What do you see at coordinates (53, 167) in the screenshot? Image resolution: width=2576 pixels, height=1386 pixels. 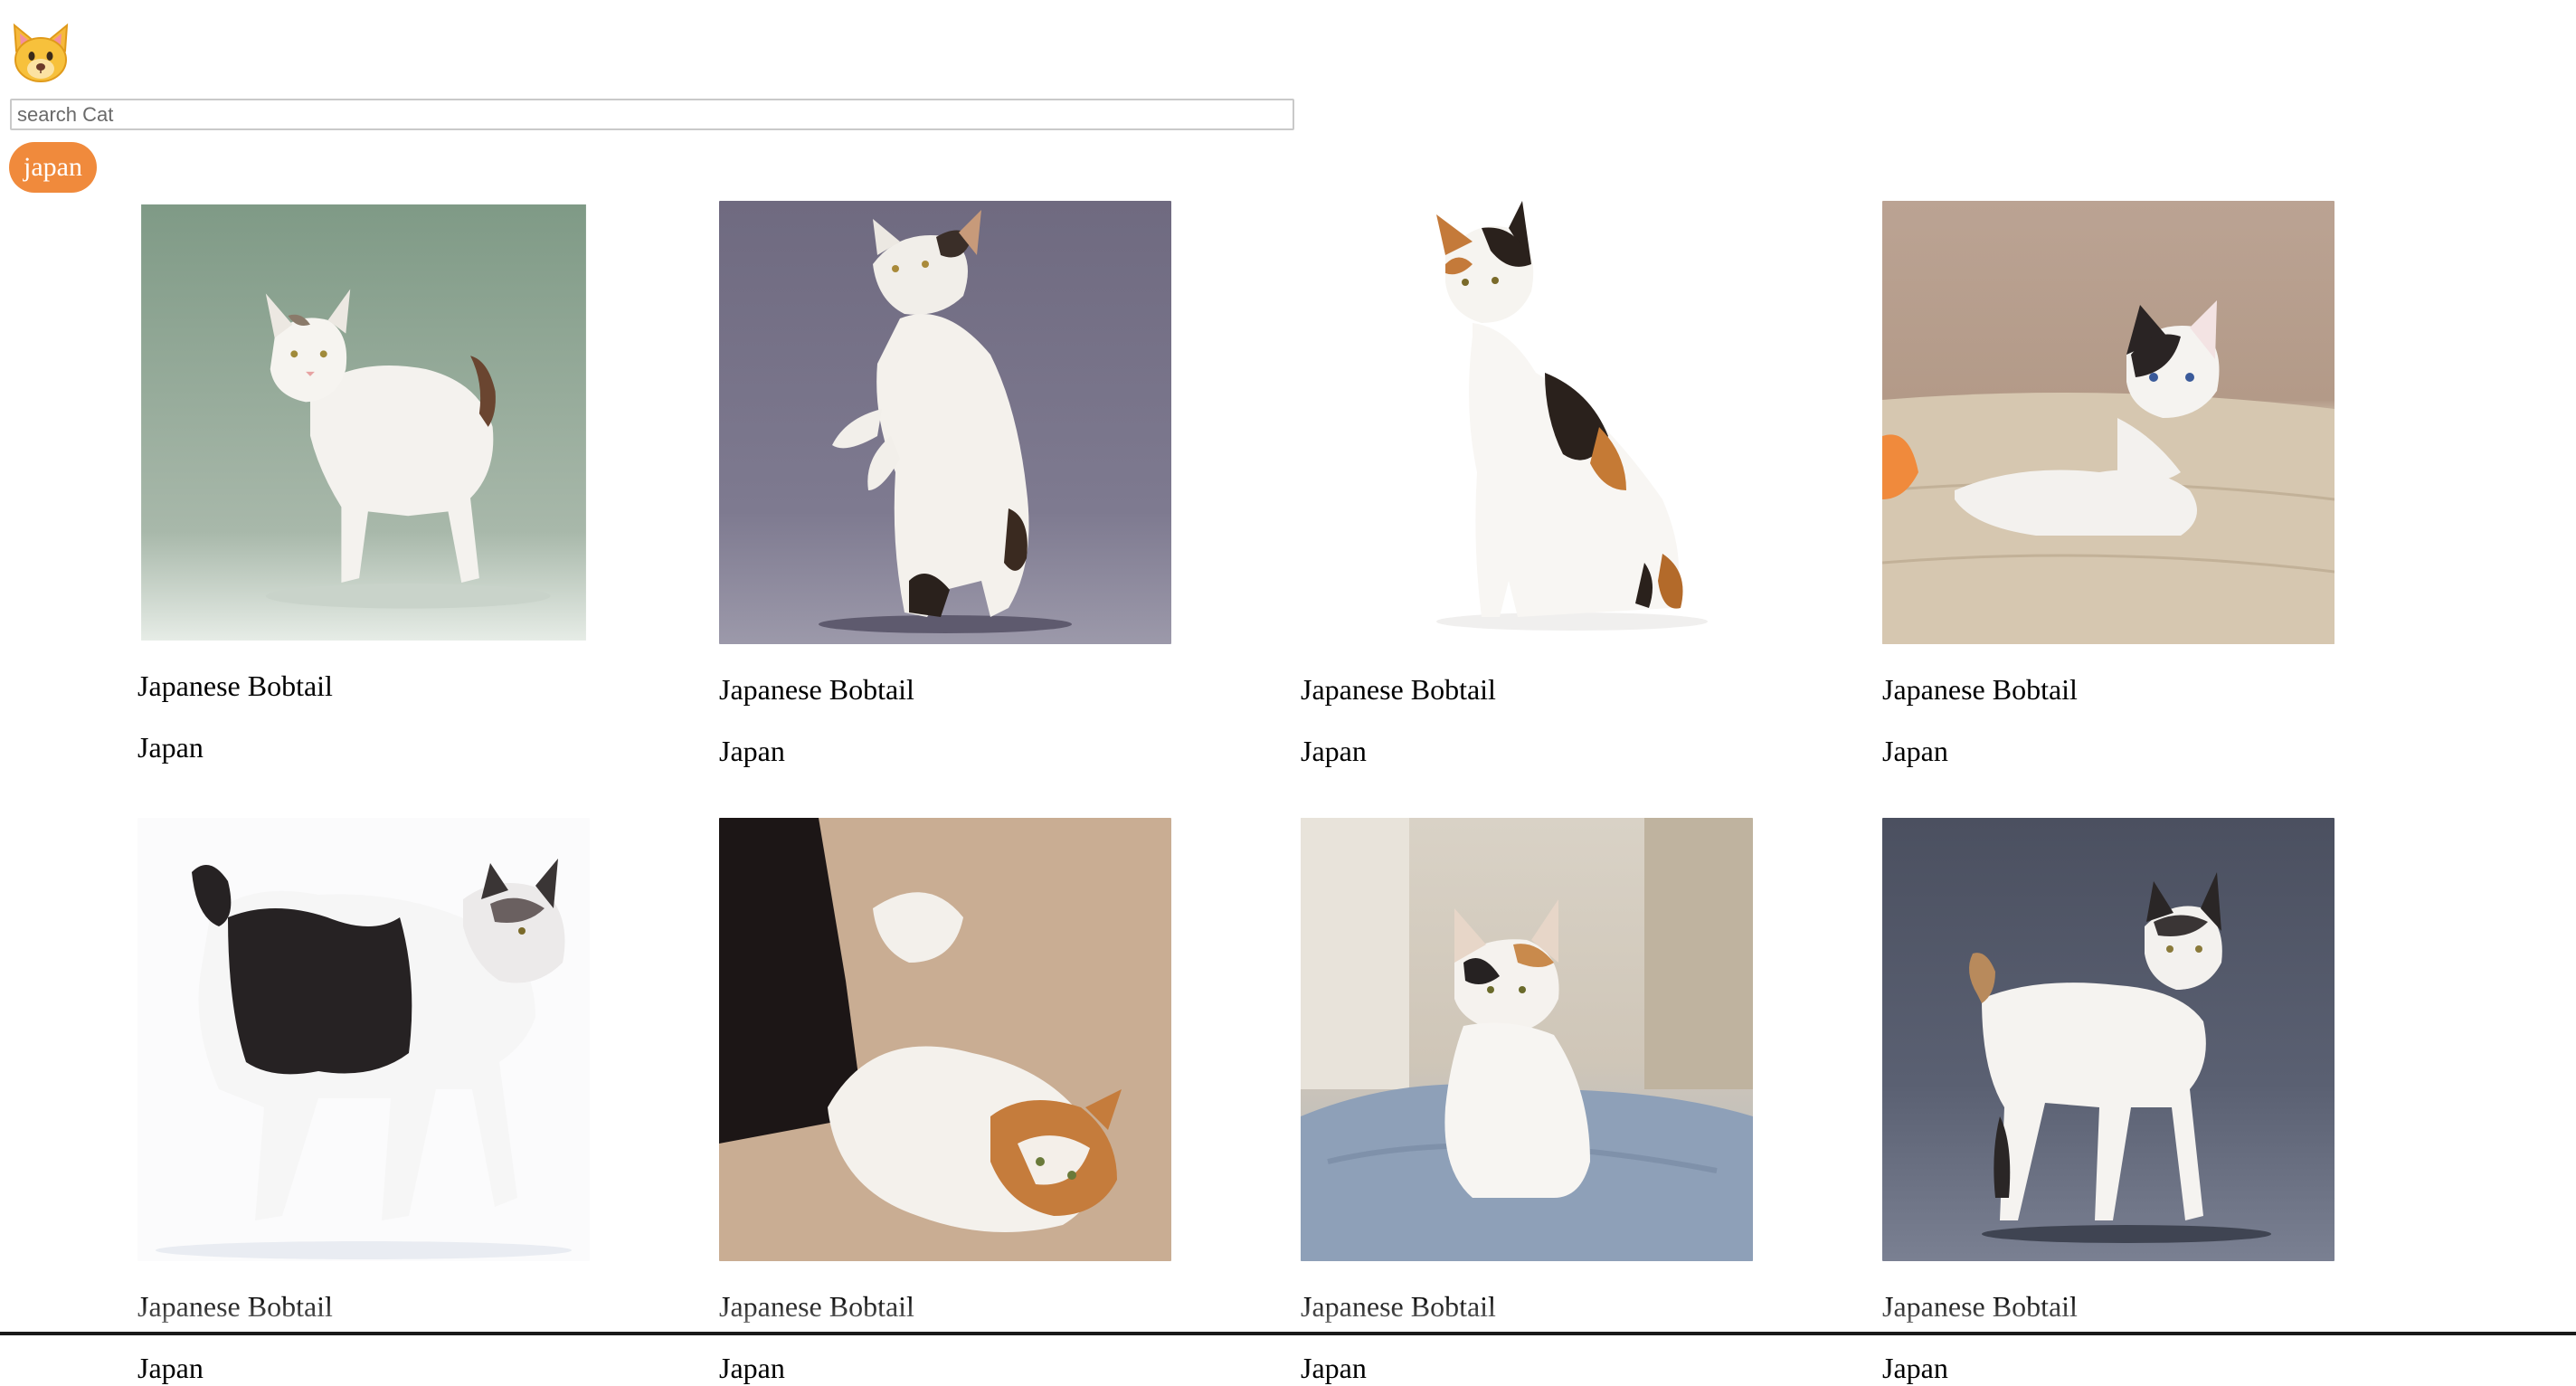 I see `filter-chip-japan: japan` at bounding box center [53, 167].